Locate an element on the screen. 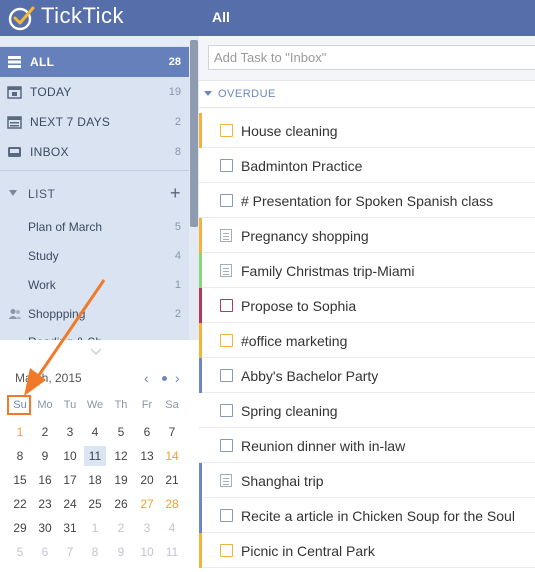 The image size is (535, 572). sidebar-list-item: Plan of March 5 is located at coordinates (94, 227).